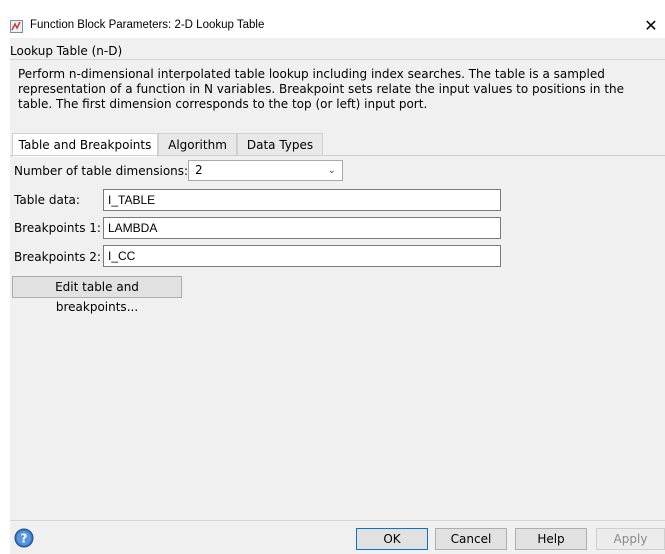 This screenshot has width=665, height=554. What do you see at coordinates (630, 539) in the screenshot?
I see `apply-button: Apply` at bounding box center [630, 539].